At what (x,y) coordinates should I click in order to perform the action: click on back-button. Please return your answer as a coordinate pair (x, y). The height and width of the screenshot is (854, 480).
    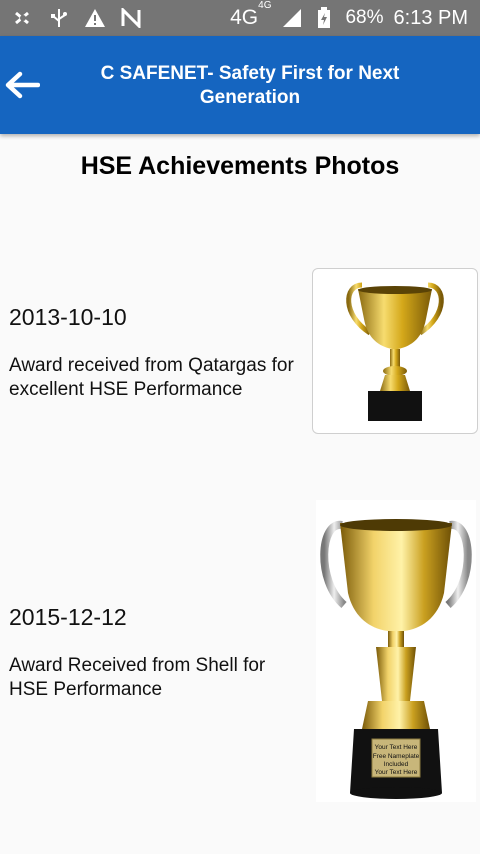
    Looking at the image, I should click on (22, 85).